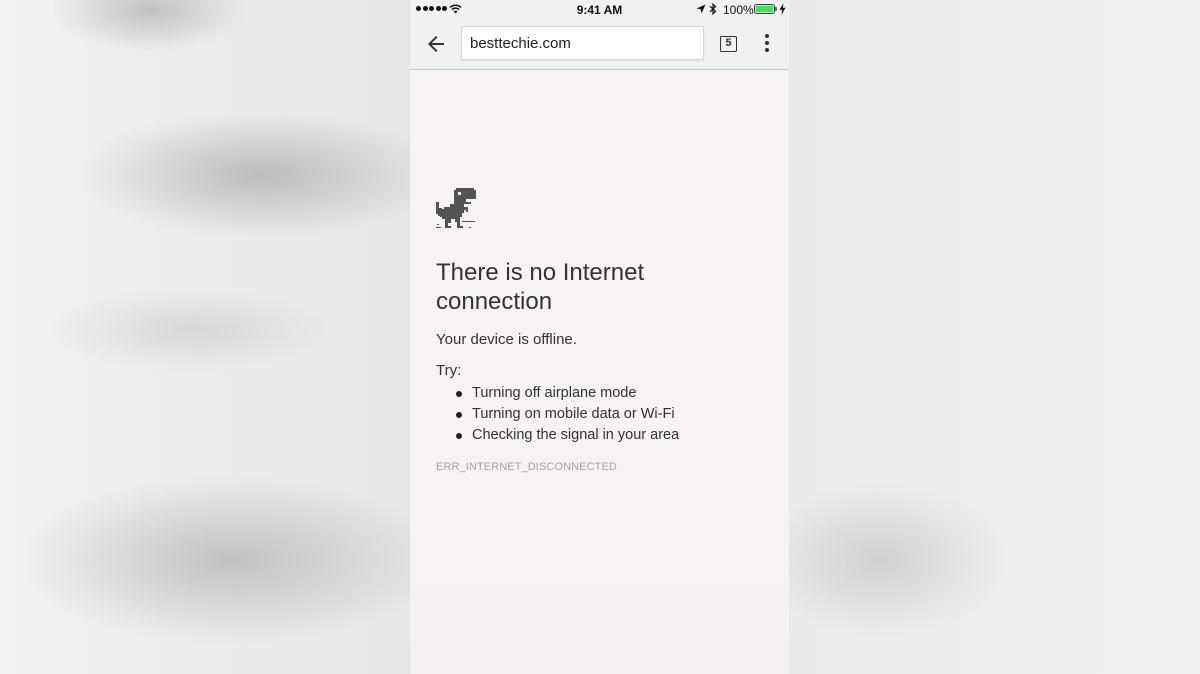  Describe the element at coordinates (520, 43) in the screenshot. I see `url-text: besttechie.com` at that location.